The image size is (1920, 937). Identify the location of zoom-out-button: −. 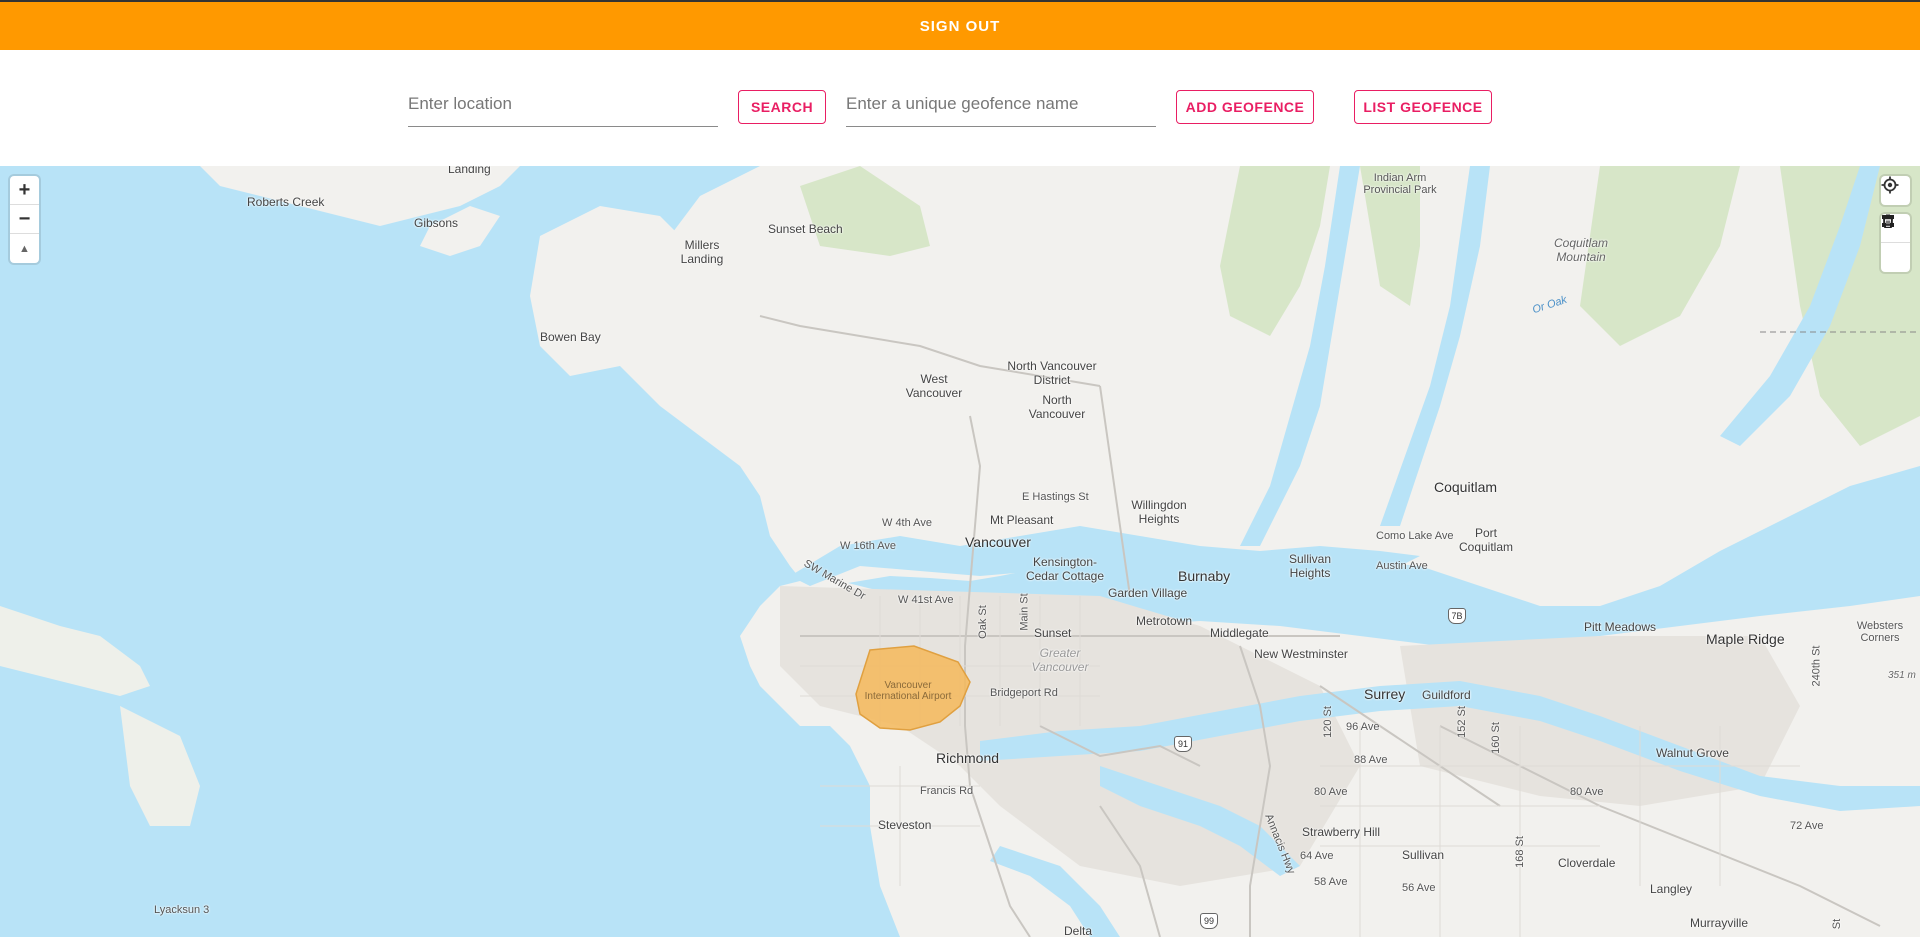
(24, 219).